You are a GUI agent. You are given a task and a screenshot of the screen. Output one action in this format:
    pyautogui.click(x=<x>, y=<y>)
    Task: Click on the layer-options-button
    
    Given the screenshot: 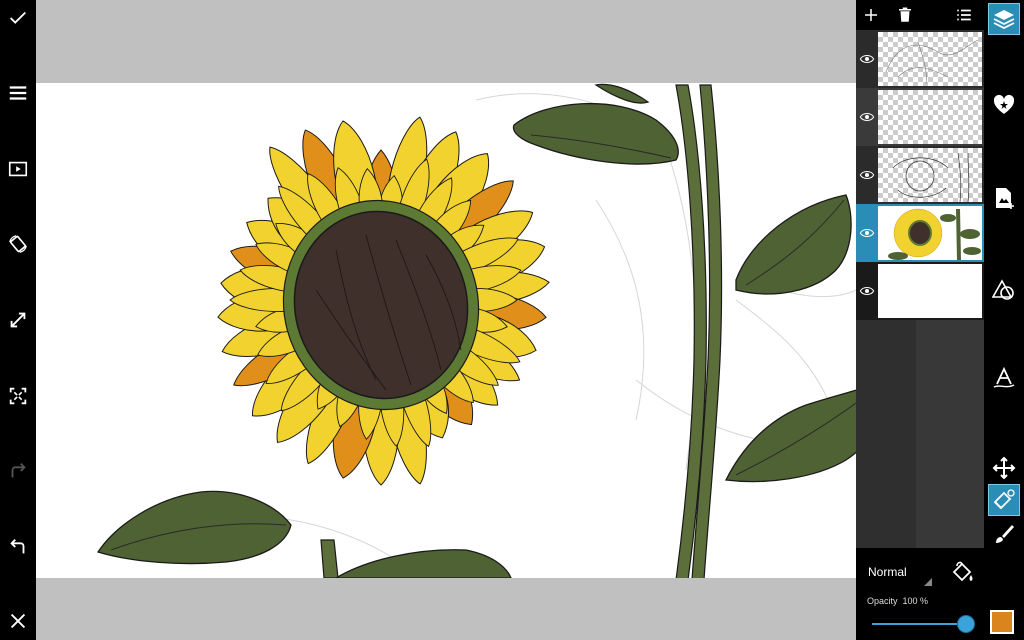 What is the action you would take?
    pyautogui.click(x=964, y=15)
    